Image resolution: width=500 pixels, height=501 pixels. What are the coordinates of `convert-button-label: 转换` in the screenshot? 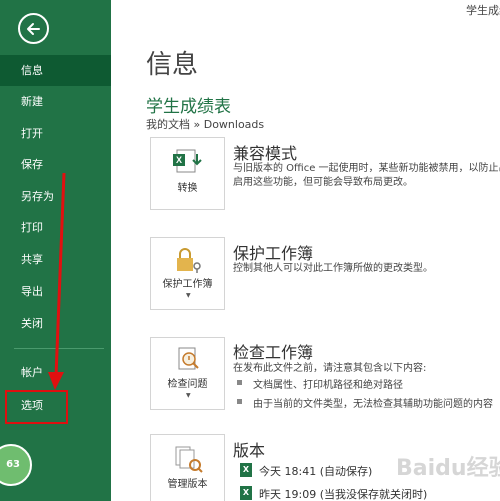 It's located at (187, 188).